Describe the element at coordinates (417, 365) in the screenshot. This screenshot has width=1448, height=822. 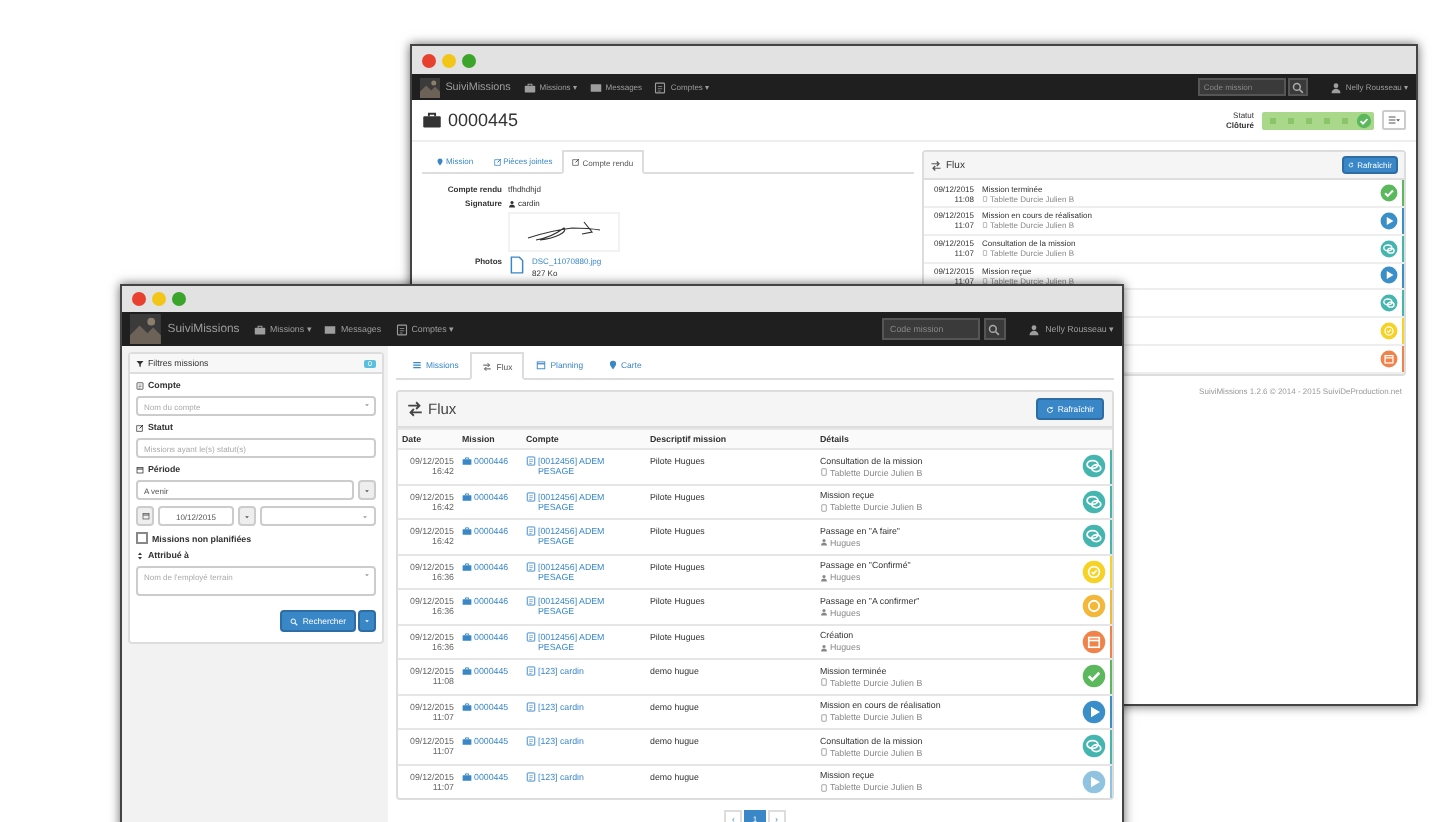
I see `list-icon` at that location.